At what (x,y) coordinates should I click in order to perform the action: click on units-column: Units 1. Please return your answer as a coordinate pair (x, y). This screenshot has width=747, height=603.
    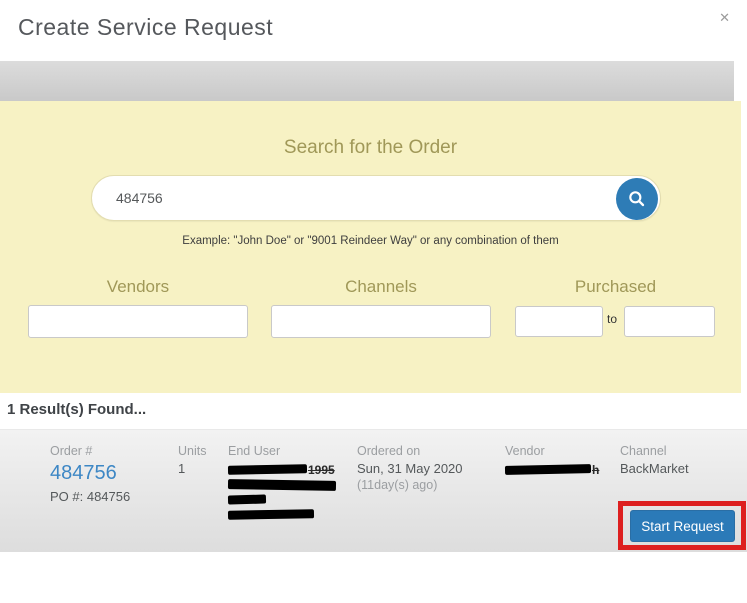
    Looking at the image, I should click on (192, 460).